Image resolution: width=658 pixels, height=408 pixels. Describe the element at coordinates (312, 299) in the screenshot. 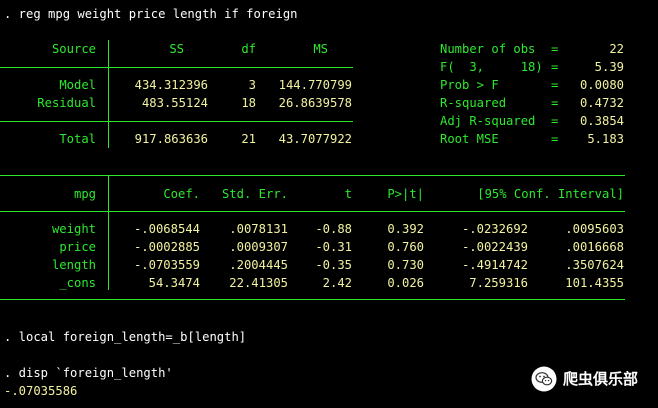

I see `coef-bottom-rule` at that location.